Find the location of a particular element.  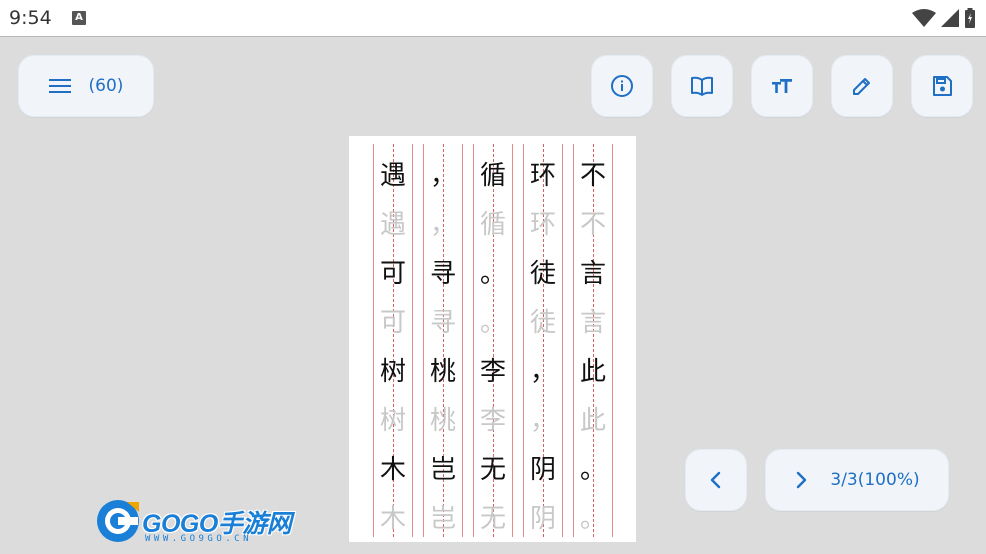

info-icon is located at coordinates (622, 86).